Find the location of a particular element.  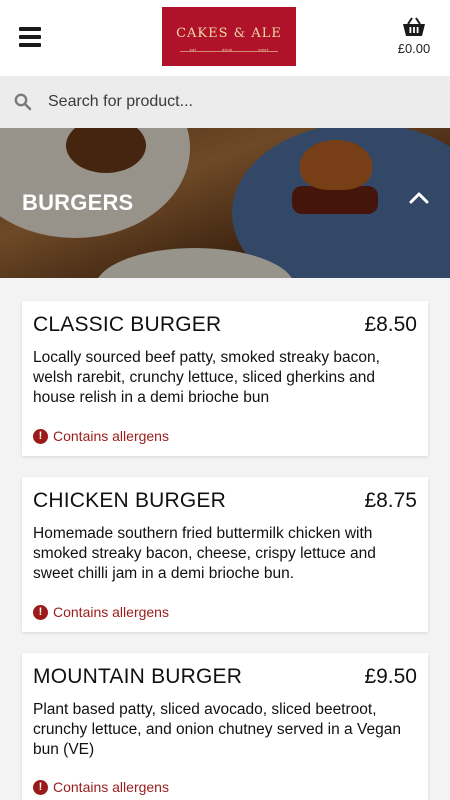

chevron-up-icon is located at coordinates (419, 198).